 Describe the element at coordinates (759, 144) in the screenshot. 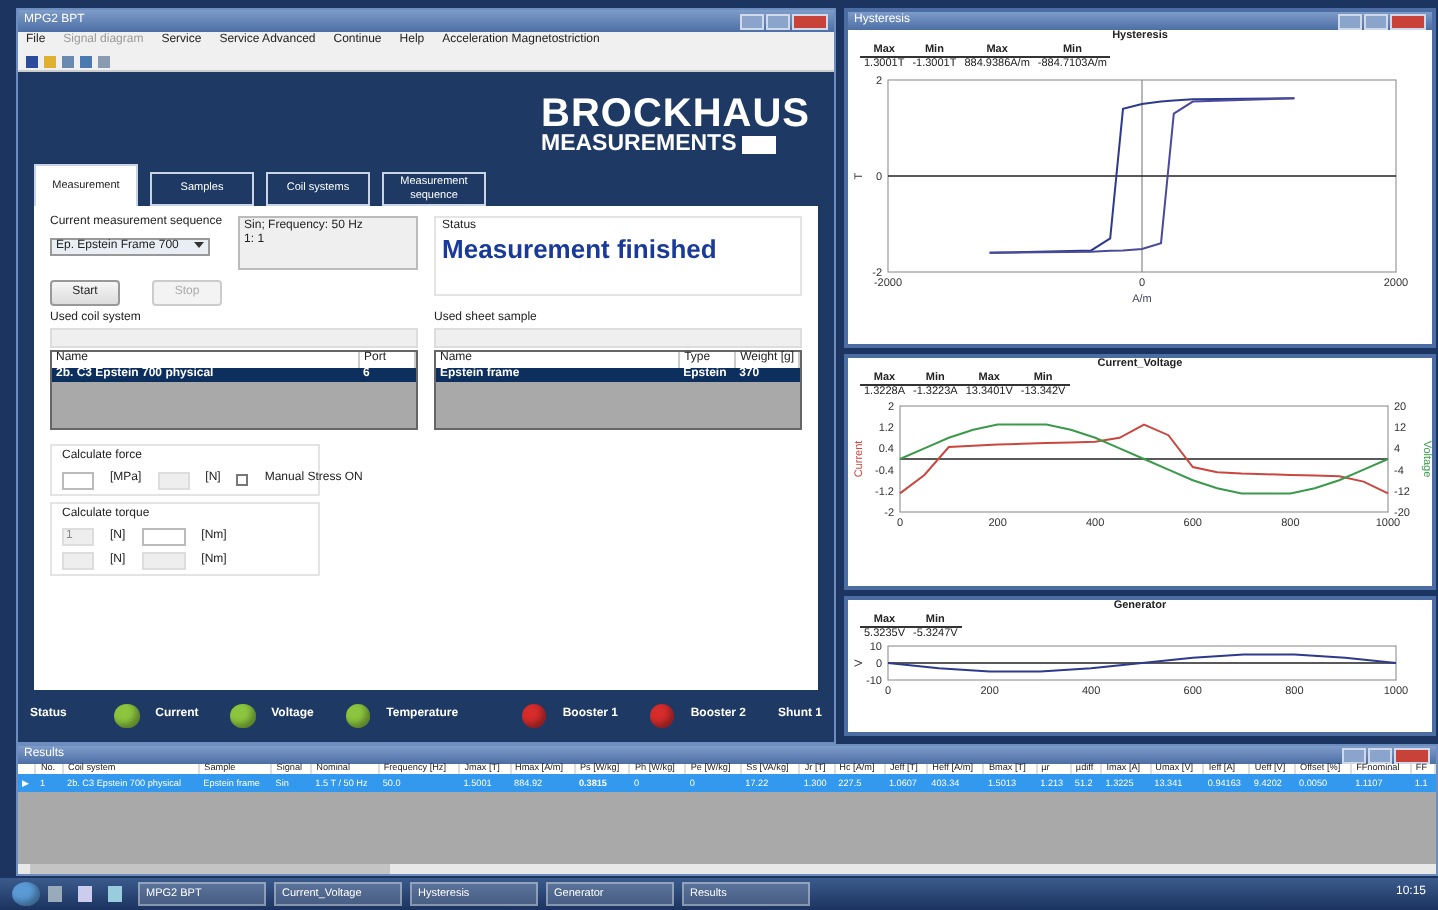

I see `logo-mark` at that location.